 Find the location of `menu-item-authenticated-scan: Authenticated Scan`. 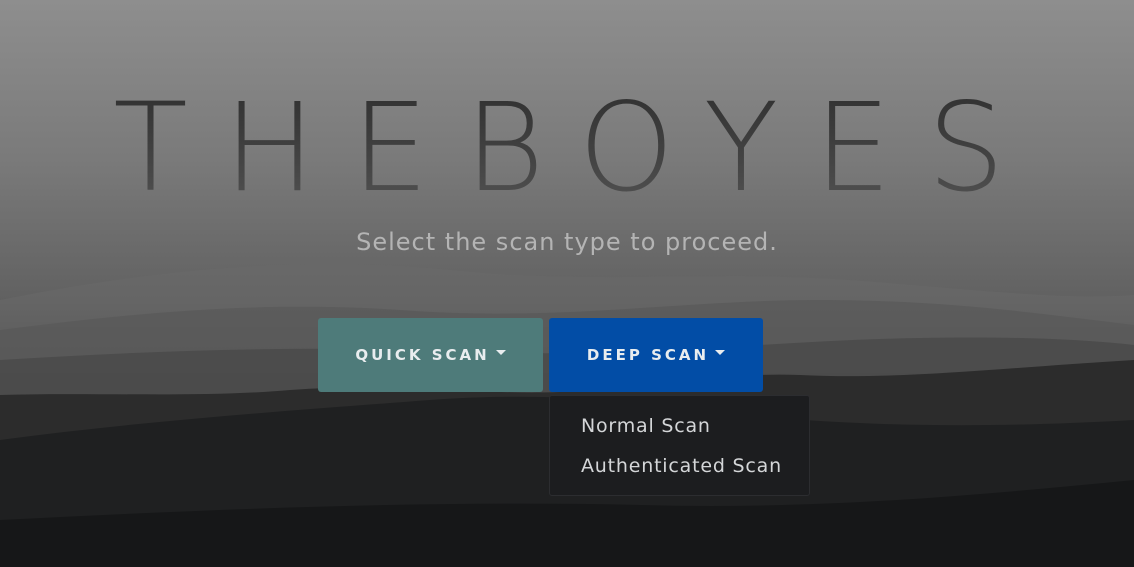

menu-item-authenticated-scan: Authenticated Scan is located at coordinates (679, 470).